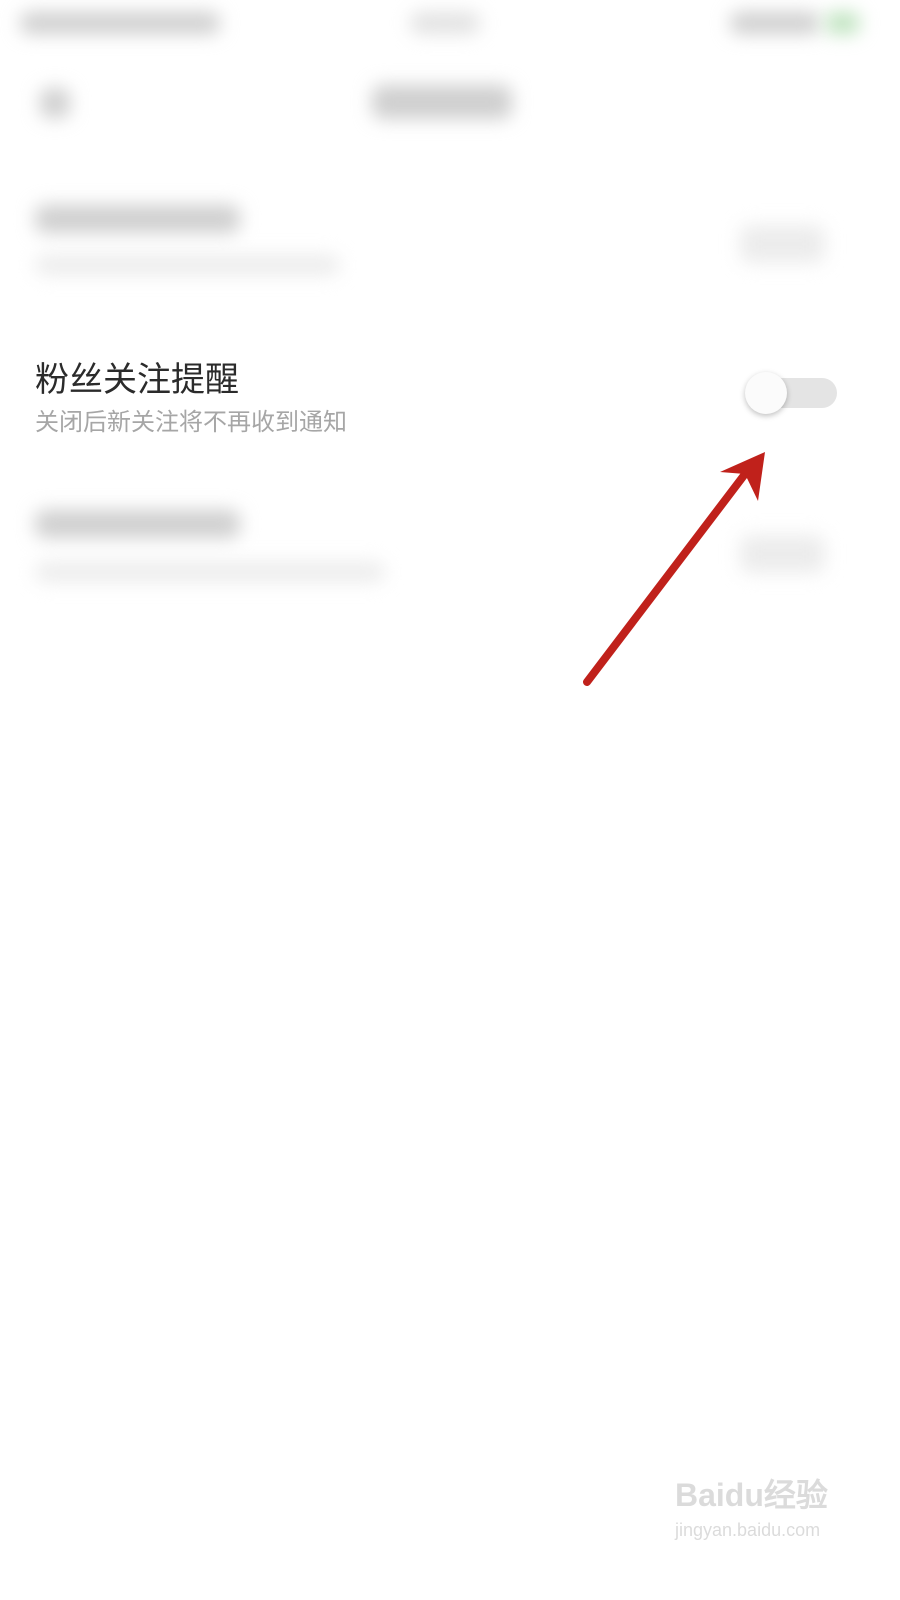 This screenshot has width=900, height=1600. Describe the element at coordinates (191, 422) in the screenshot. I see `setting-description: 关闭后新关注将不再收到通知` at that location.